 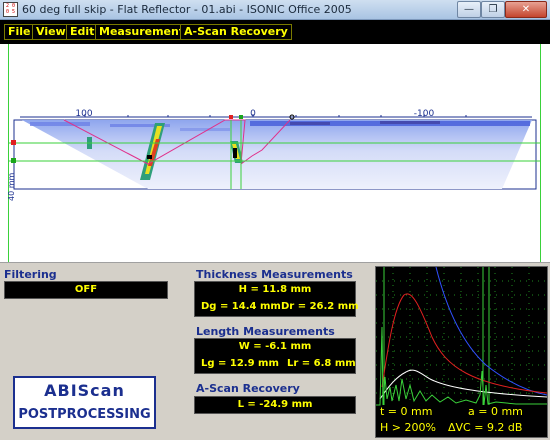 I want to click on close-button: ✕, so click(x=526, y=9).